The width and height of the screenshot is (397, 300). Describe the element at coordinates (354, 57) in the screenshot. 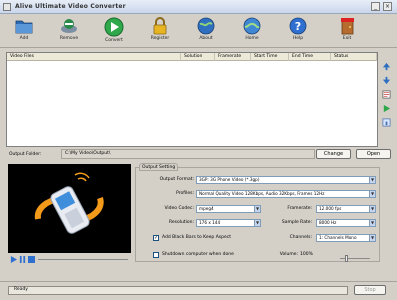

I see `column-status: Status` at that location.